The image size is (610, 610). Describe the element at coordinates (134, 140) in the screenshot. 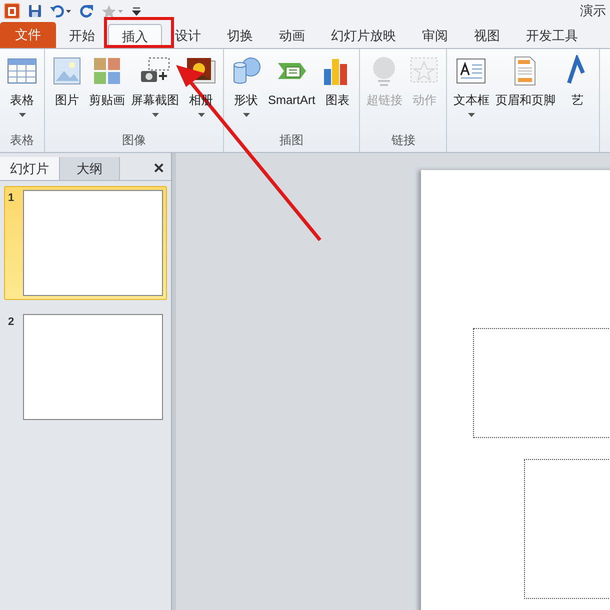

I see `group-label: 图像` at that location.